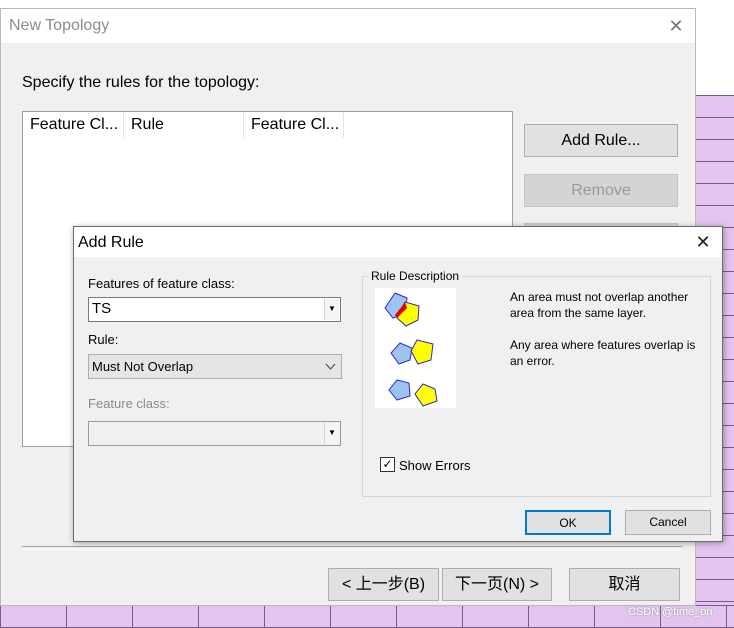 This screenshot has height=628, width=734. What do you see at coordinates (668, 522) in the screenshot?
I see `dialog-cancel-button: Cancel` at bounding box center [668, 522].